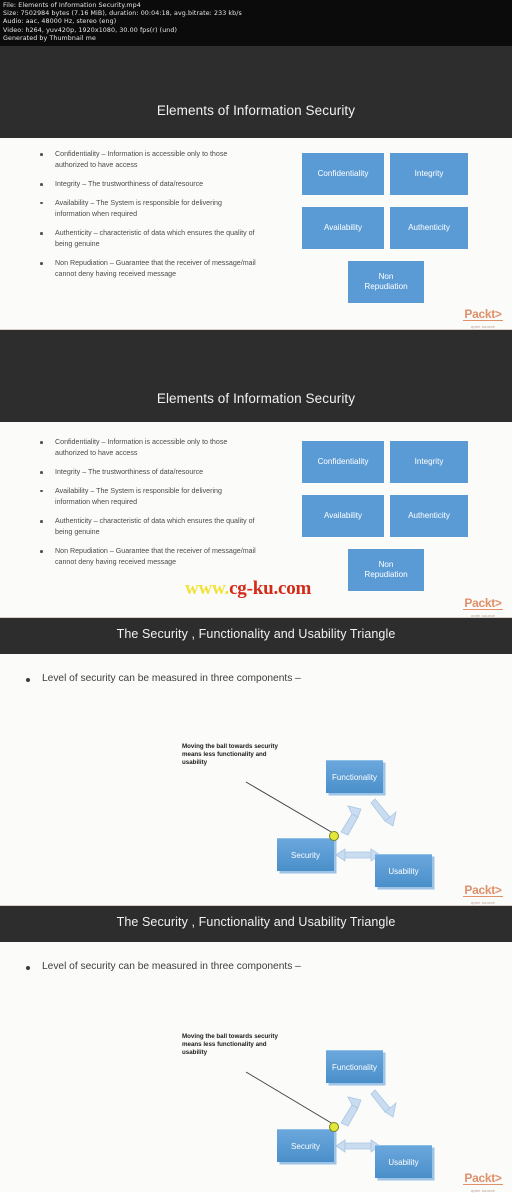 This screenshot has height=1193, width=512. What do you see at coordinates (256, 110) in the screenshot?
I see `slide-1-title: Elements of Information Security` at bounding box center [256, 110].